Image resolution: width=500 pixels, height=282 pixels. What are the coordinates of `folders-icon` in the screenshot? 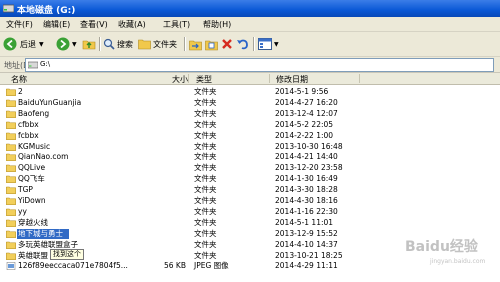 It's located at (144, 44).